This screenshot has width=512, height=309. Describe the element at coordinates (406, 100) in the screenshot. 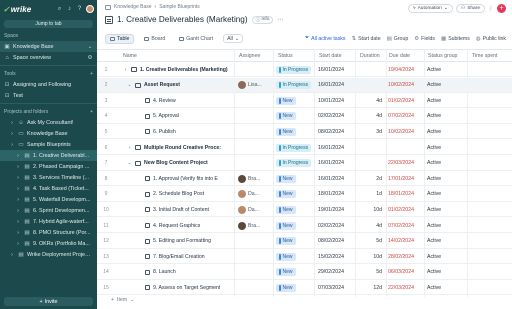

I see `due-date-cell: 01/02/2024` at that location.